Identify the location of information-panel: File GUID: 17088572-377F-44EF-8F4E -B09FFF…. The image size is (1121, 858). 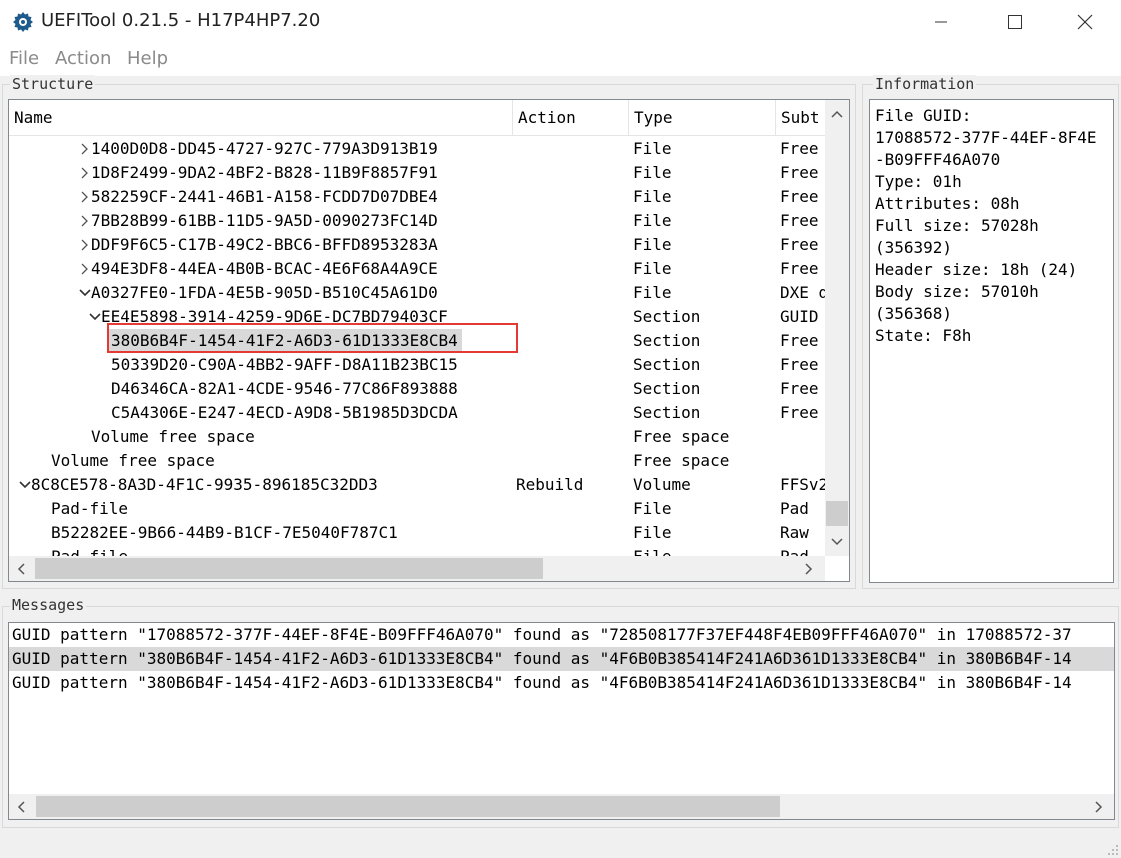
(991, 341).